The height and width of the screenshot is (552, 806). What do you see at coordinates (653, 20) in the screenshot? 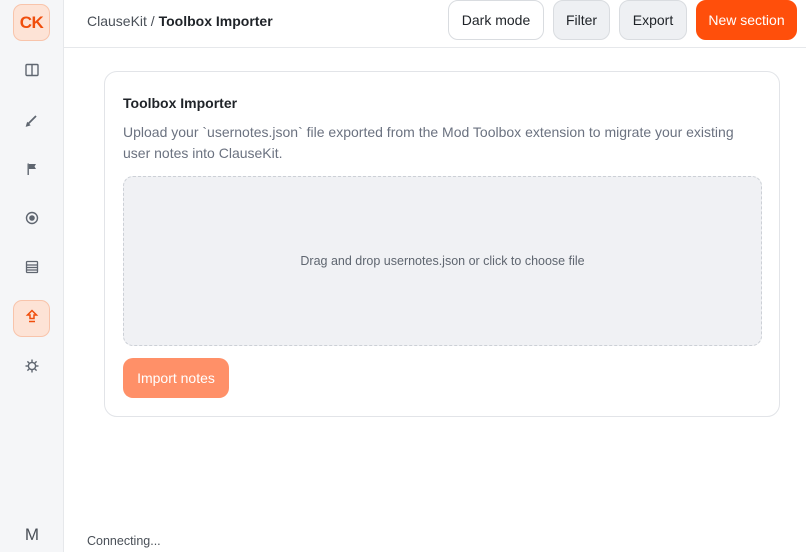
I see `export-button: Export` at bounding box center [653, 20].